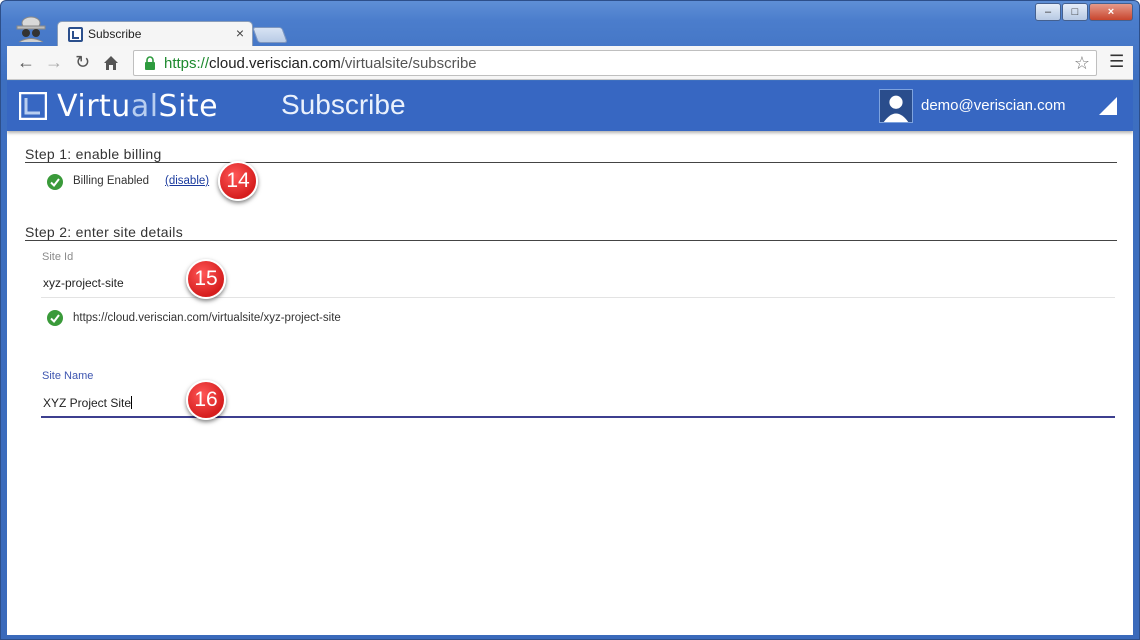 The image size is (1140, 640). I want to click on app-header: VirtualSite Subscribe demo@veriscian.com, so click(570, 106).